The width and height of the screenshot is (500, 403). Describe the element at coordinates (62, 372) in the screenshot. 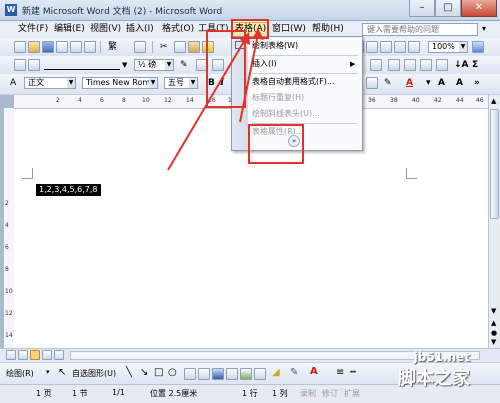

I see `select-objects-icon: ↖` at that location.